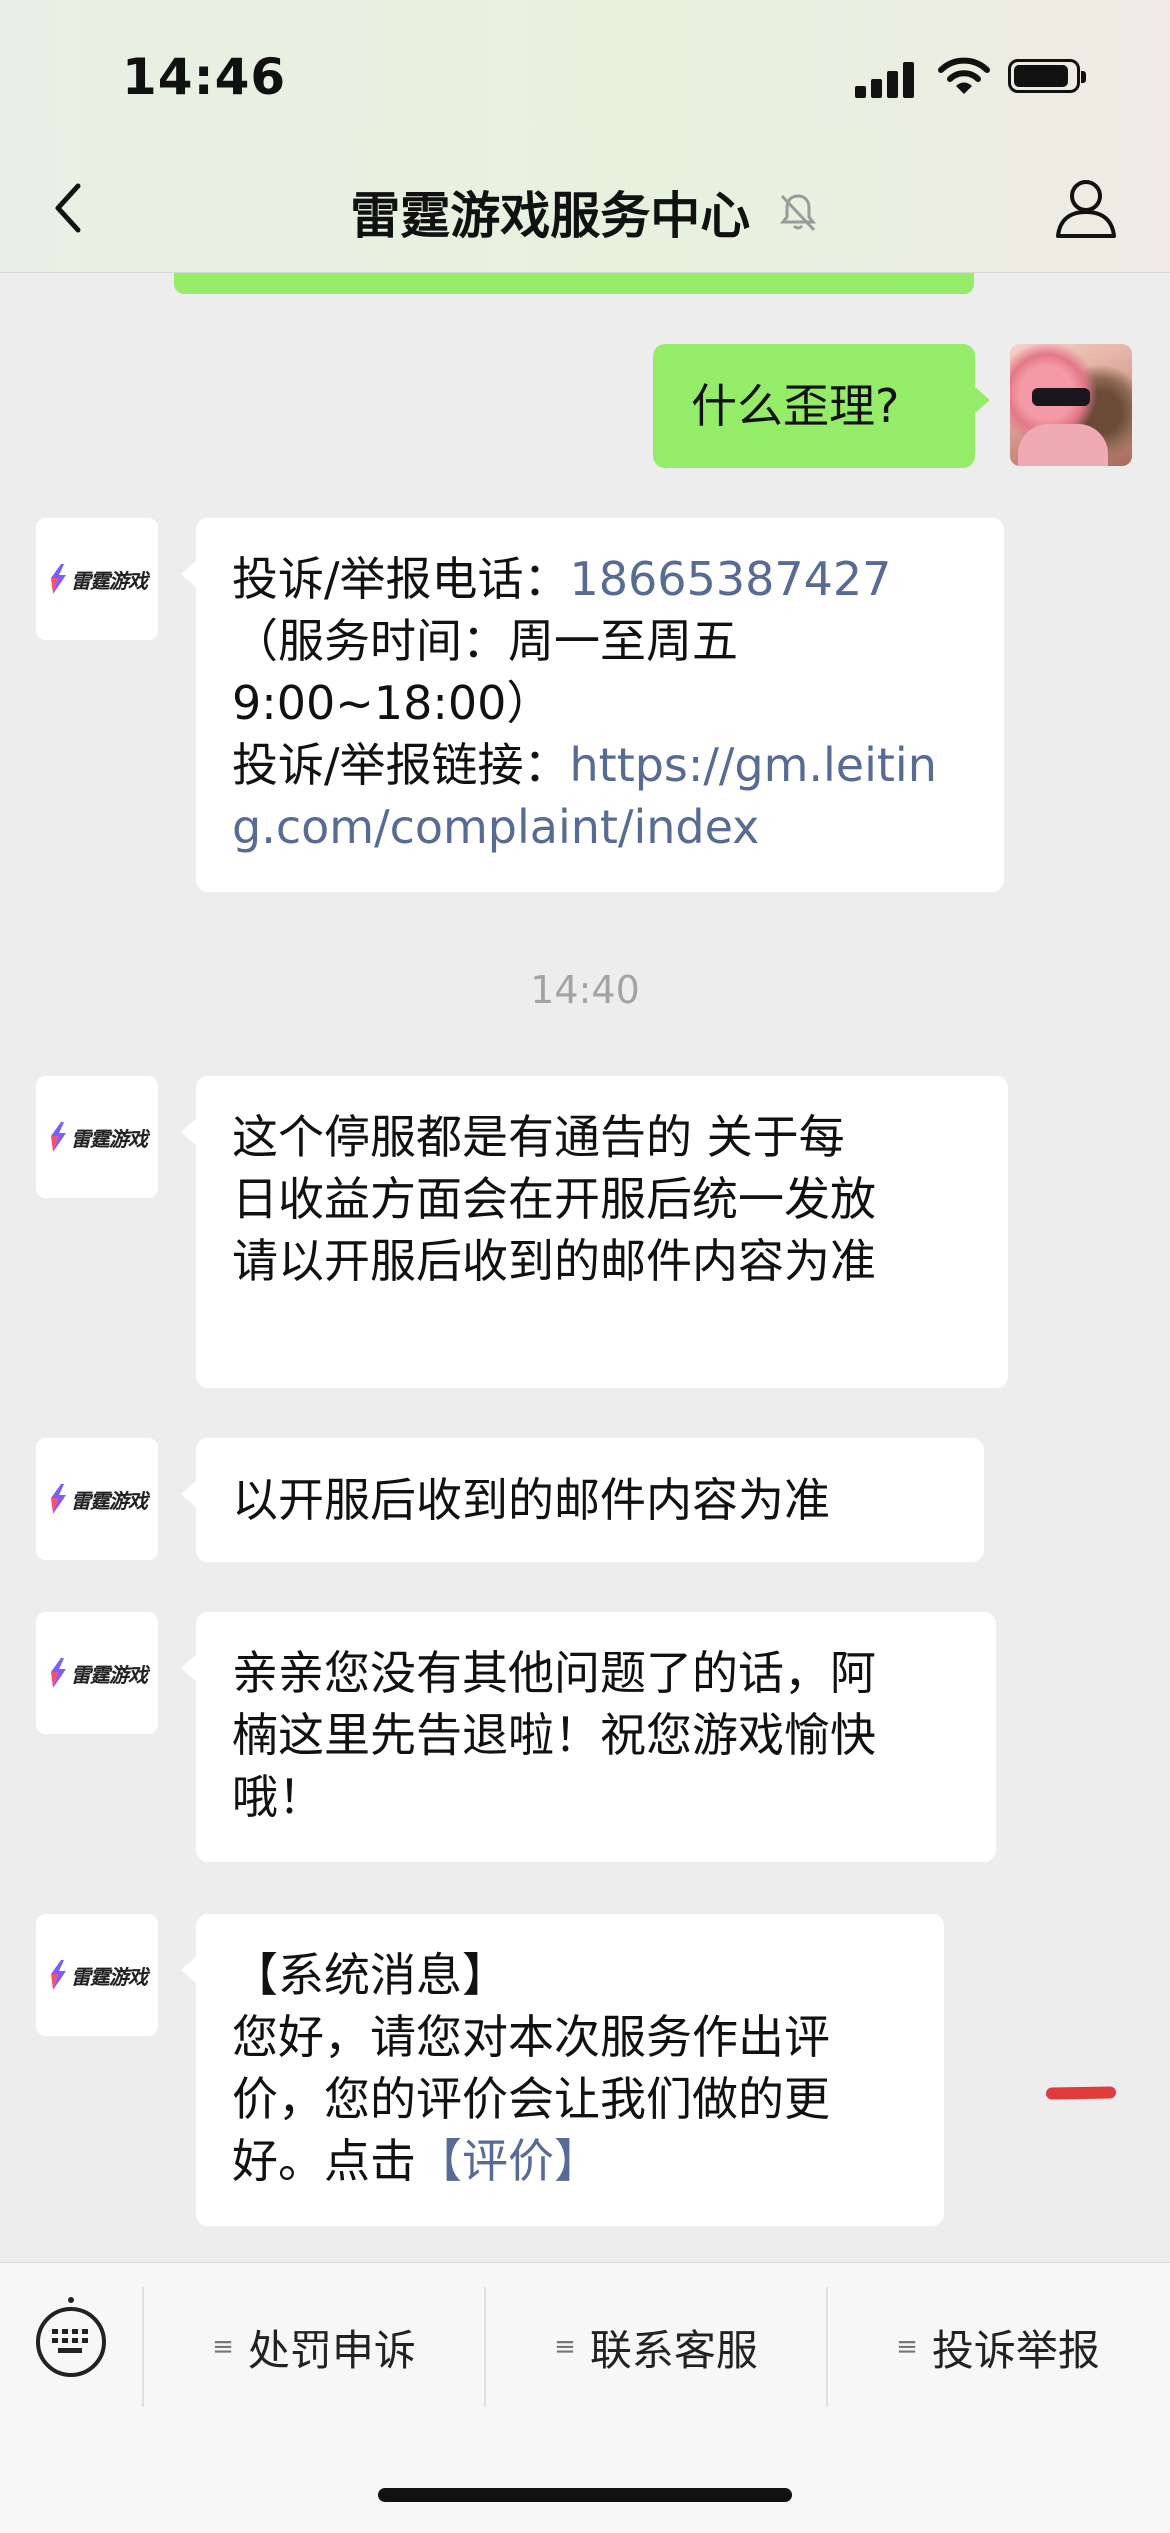 The height and width of the screenshot is (2533, 1170). Describe the element at coordinates (554, 1199) in the screenshot. I see `message-line: 日收益方面会在开服后统一发放` at that location.